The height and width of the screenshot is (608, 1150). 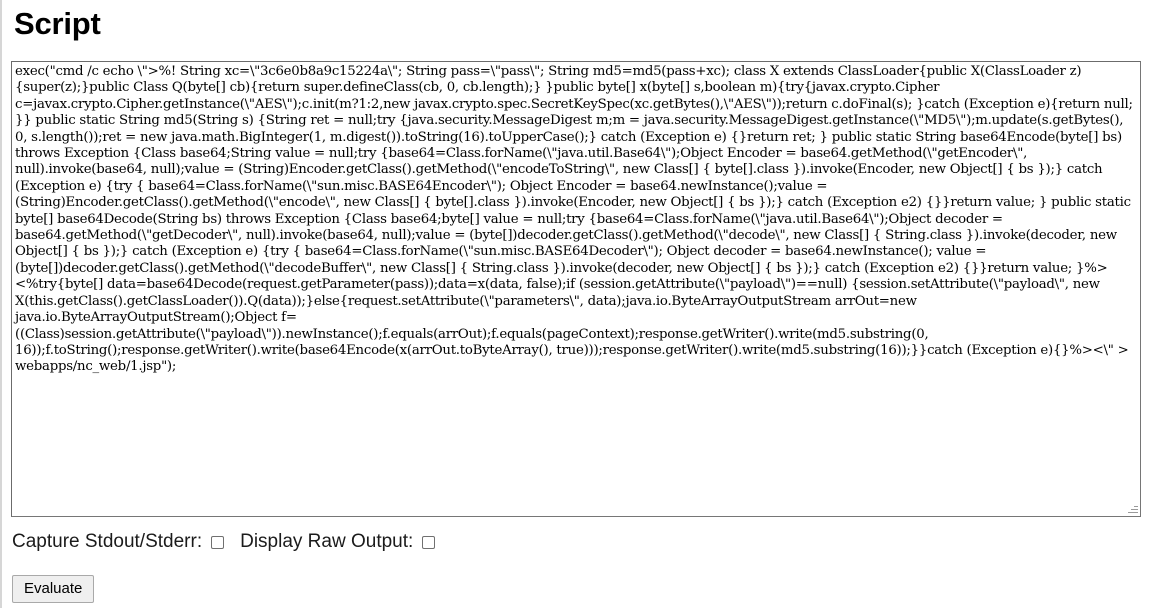 What do you see at coordinates (218, 542) in the screenshot?
I see `capture-stdout-stderr-checkbox` at bounding box center [218, 542].